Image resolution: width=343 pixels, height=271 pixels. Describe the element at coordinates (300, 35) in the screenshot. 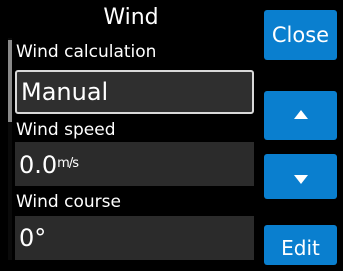

I see `close-button: Close` at that location.